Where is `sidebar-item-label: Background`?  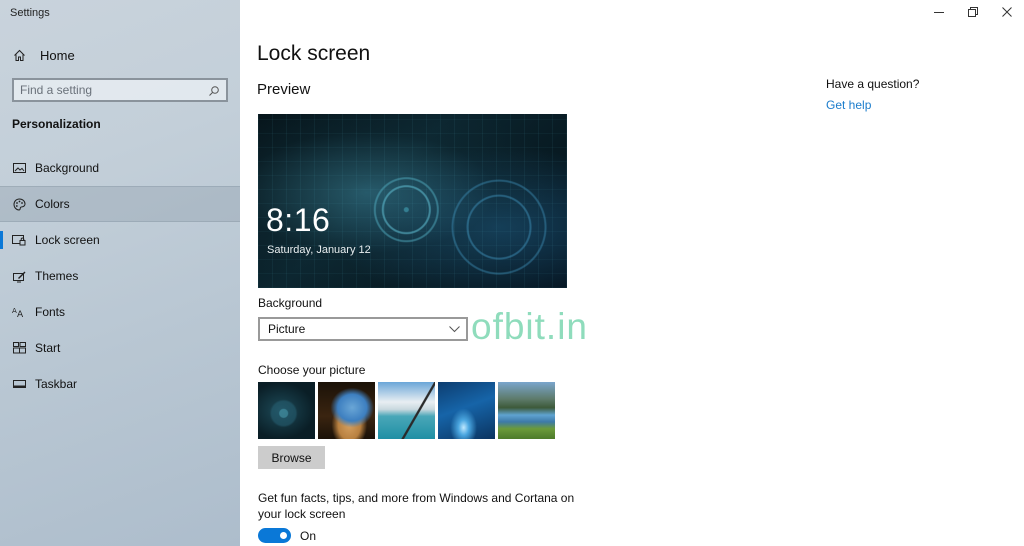 sidebar-item-label: Background is located at coordinates (67, 168).